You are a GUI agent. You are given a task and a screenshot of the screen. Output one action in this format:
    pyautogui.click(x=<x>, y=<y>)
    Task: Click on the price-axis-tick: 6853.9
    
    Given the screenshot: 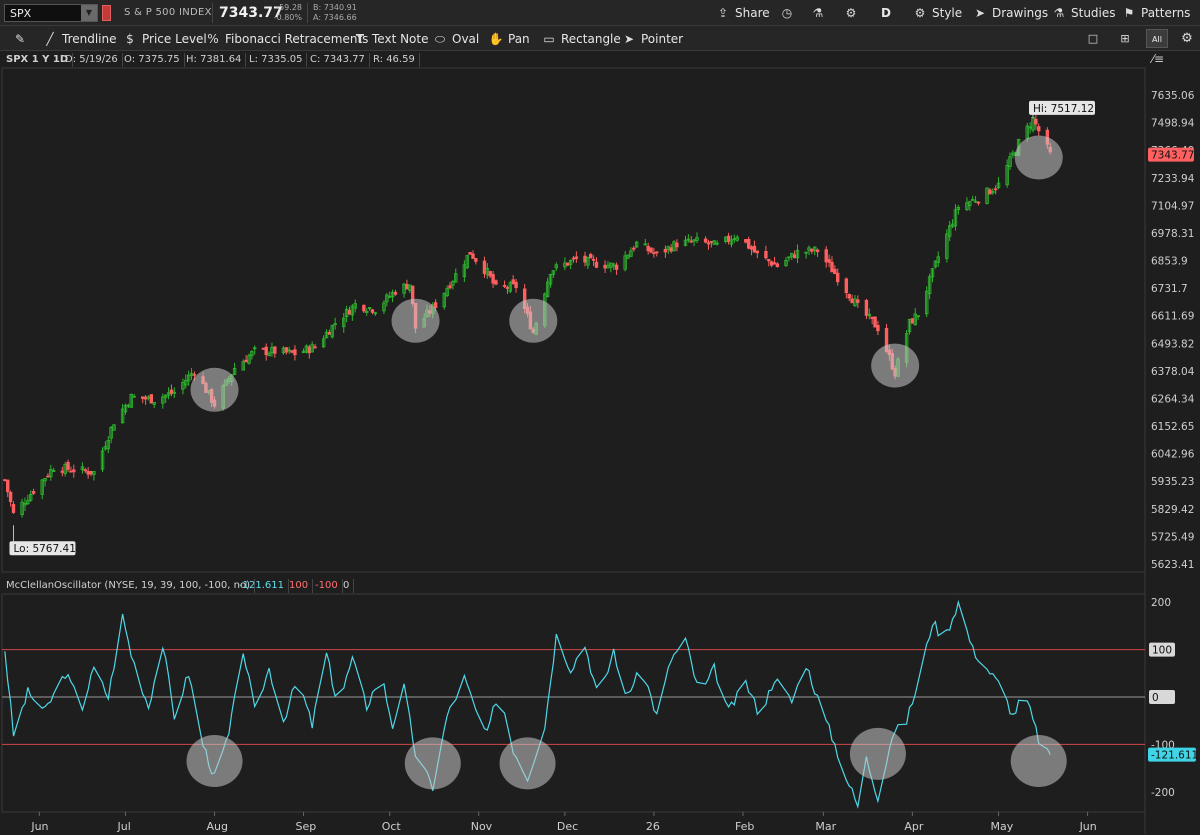 What is the action you would take?
    pyautogui.click(x=1169, y=262)
    